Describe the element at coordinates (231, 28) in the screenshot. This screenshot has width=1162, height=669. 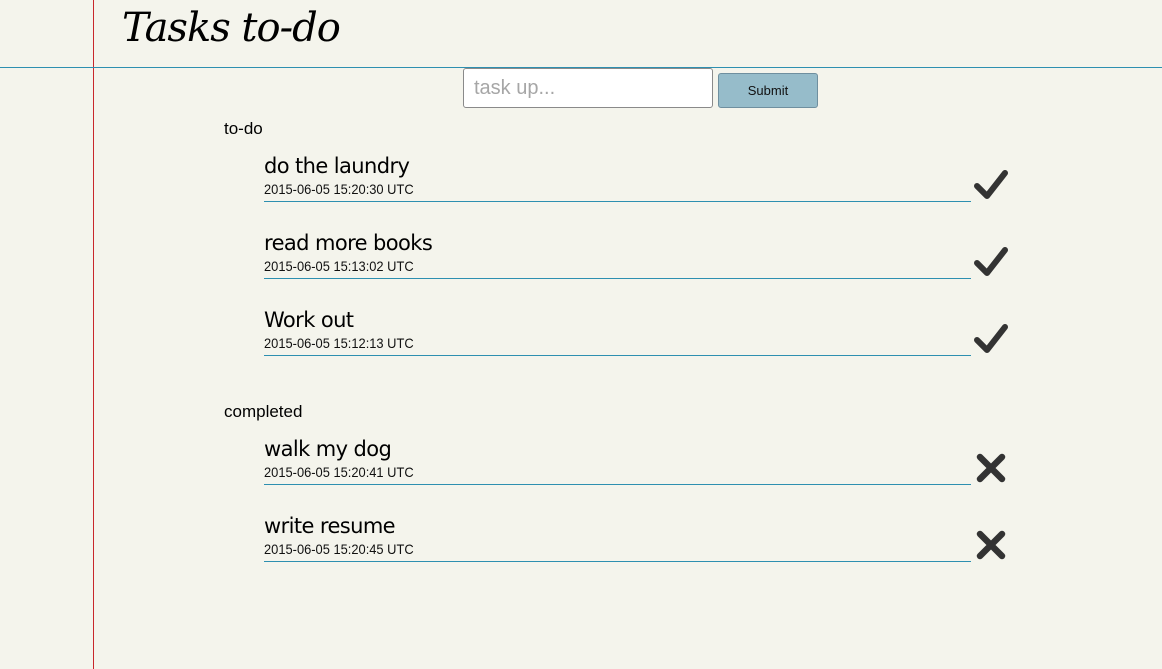
I see `page-title: Tasks to-do` at that location.